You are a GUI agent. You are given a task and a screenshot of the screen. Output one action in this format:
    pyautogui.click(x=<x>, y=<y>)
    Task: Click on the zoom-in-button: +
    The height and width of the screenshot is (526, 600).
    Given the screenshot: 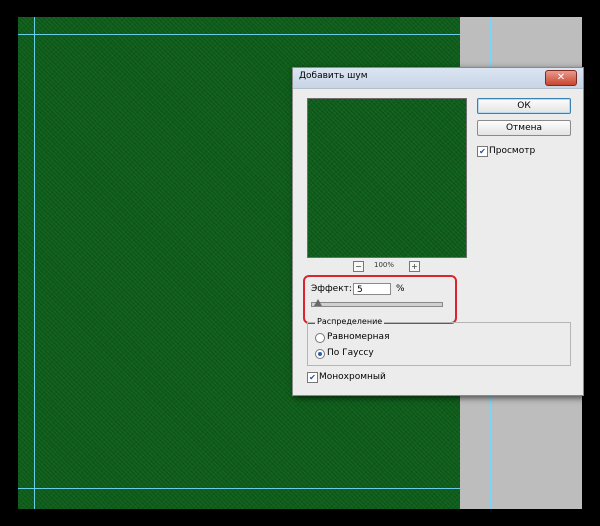 What is the action you would take?
    pyautogui.click(x=414, y=266)
    